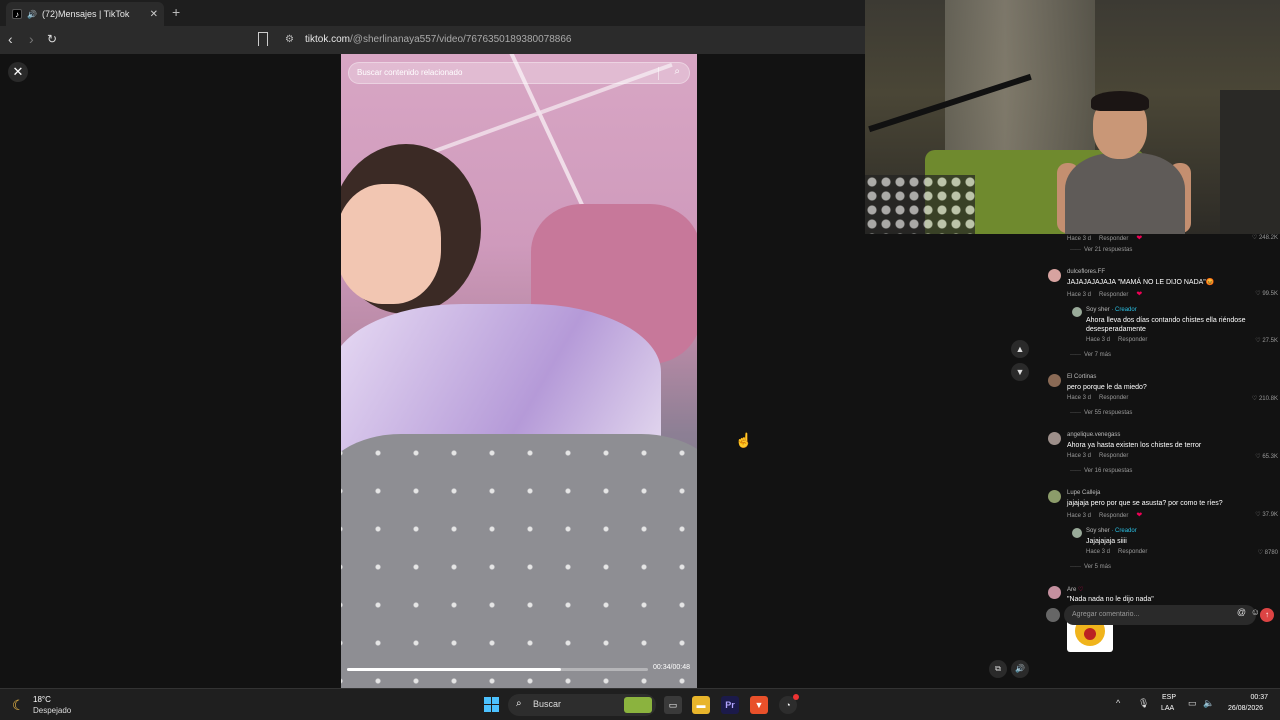 The width and height of the screenshot is (1280, 720). I want to click on weather-temp: 18°C, so click(42, 699).